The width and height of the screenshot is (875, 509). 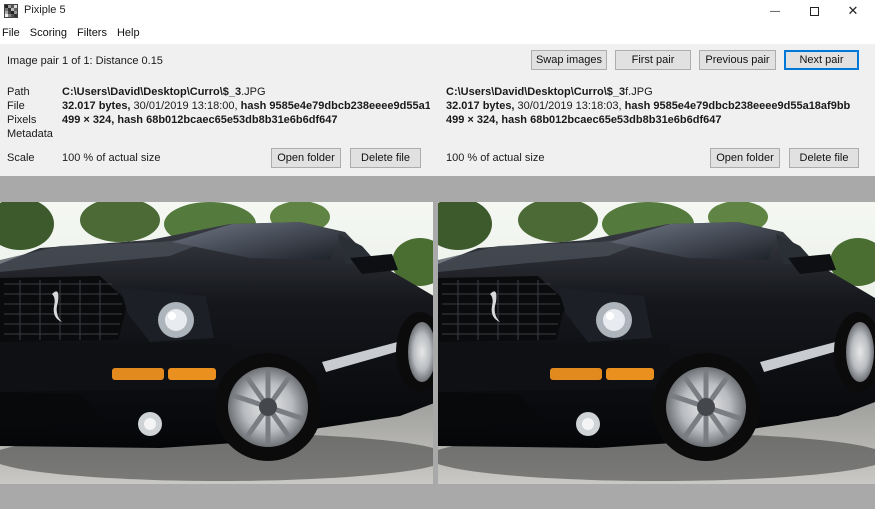 I want to click on window-title: Pixiple 5, so click(x=45, y=10).